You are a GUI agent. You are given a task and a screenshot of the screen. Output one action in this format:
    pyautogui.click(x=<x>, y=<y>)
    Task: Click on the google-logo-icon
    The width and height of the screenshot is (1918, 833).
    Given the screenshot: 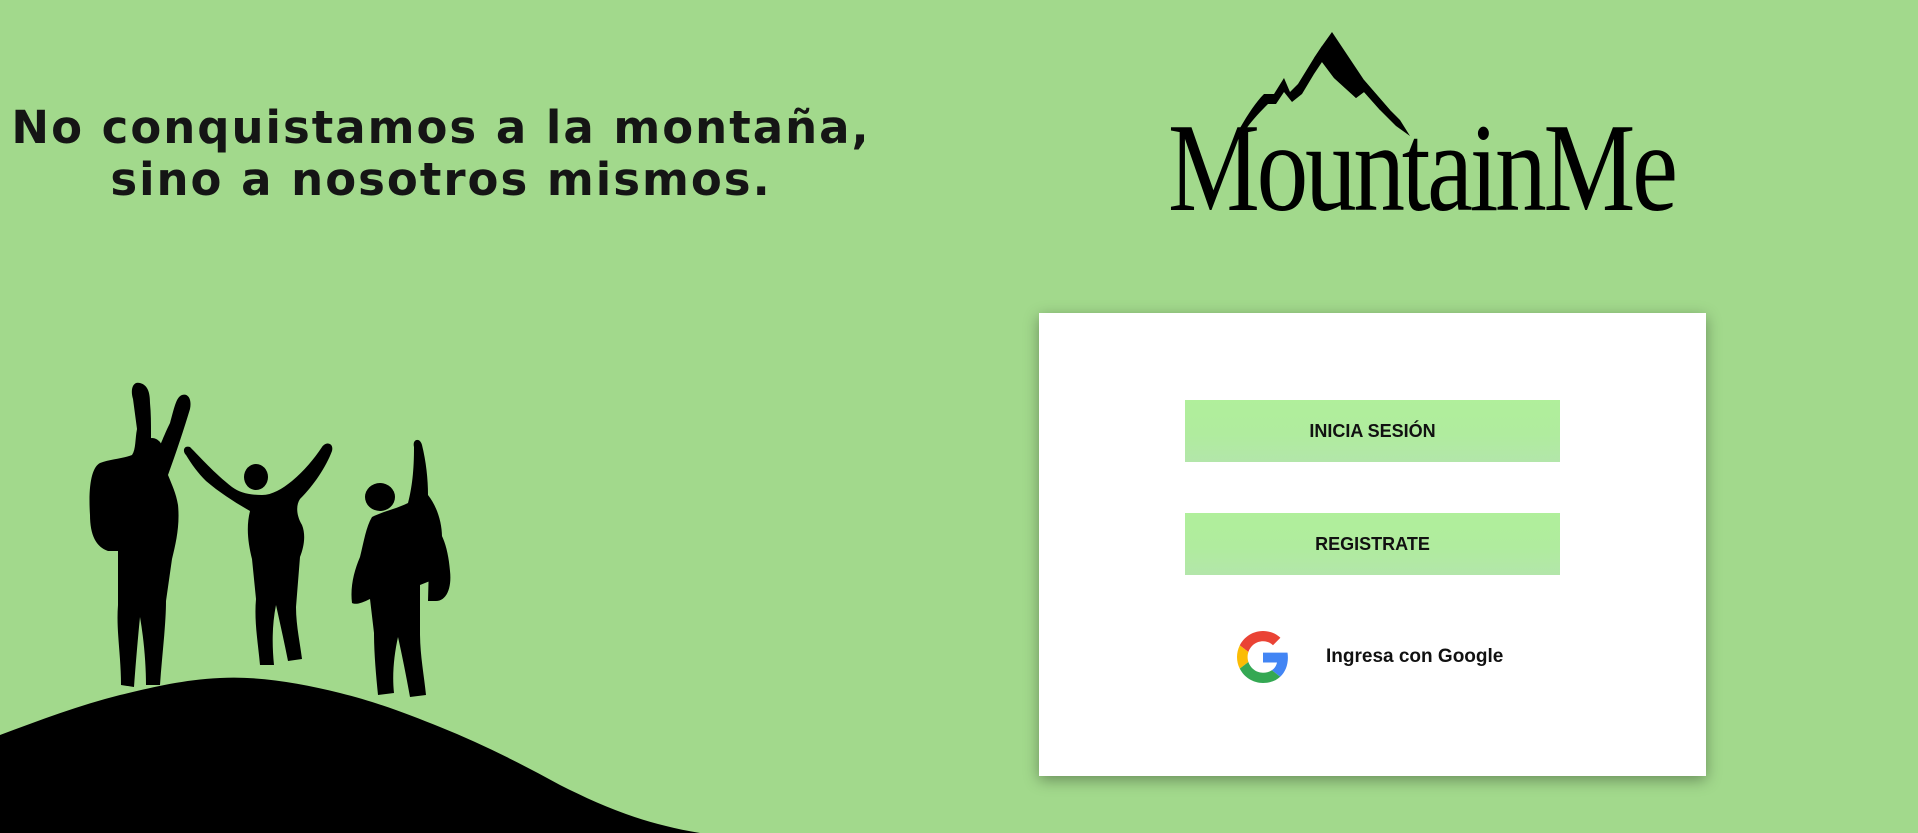 What is the action you would take?
    pyautogui.click(x=1262, y=657)
    